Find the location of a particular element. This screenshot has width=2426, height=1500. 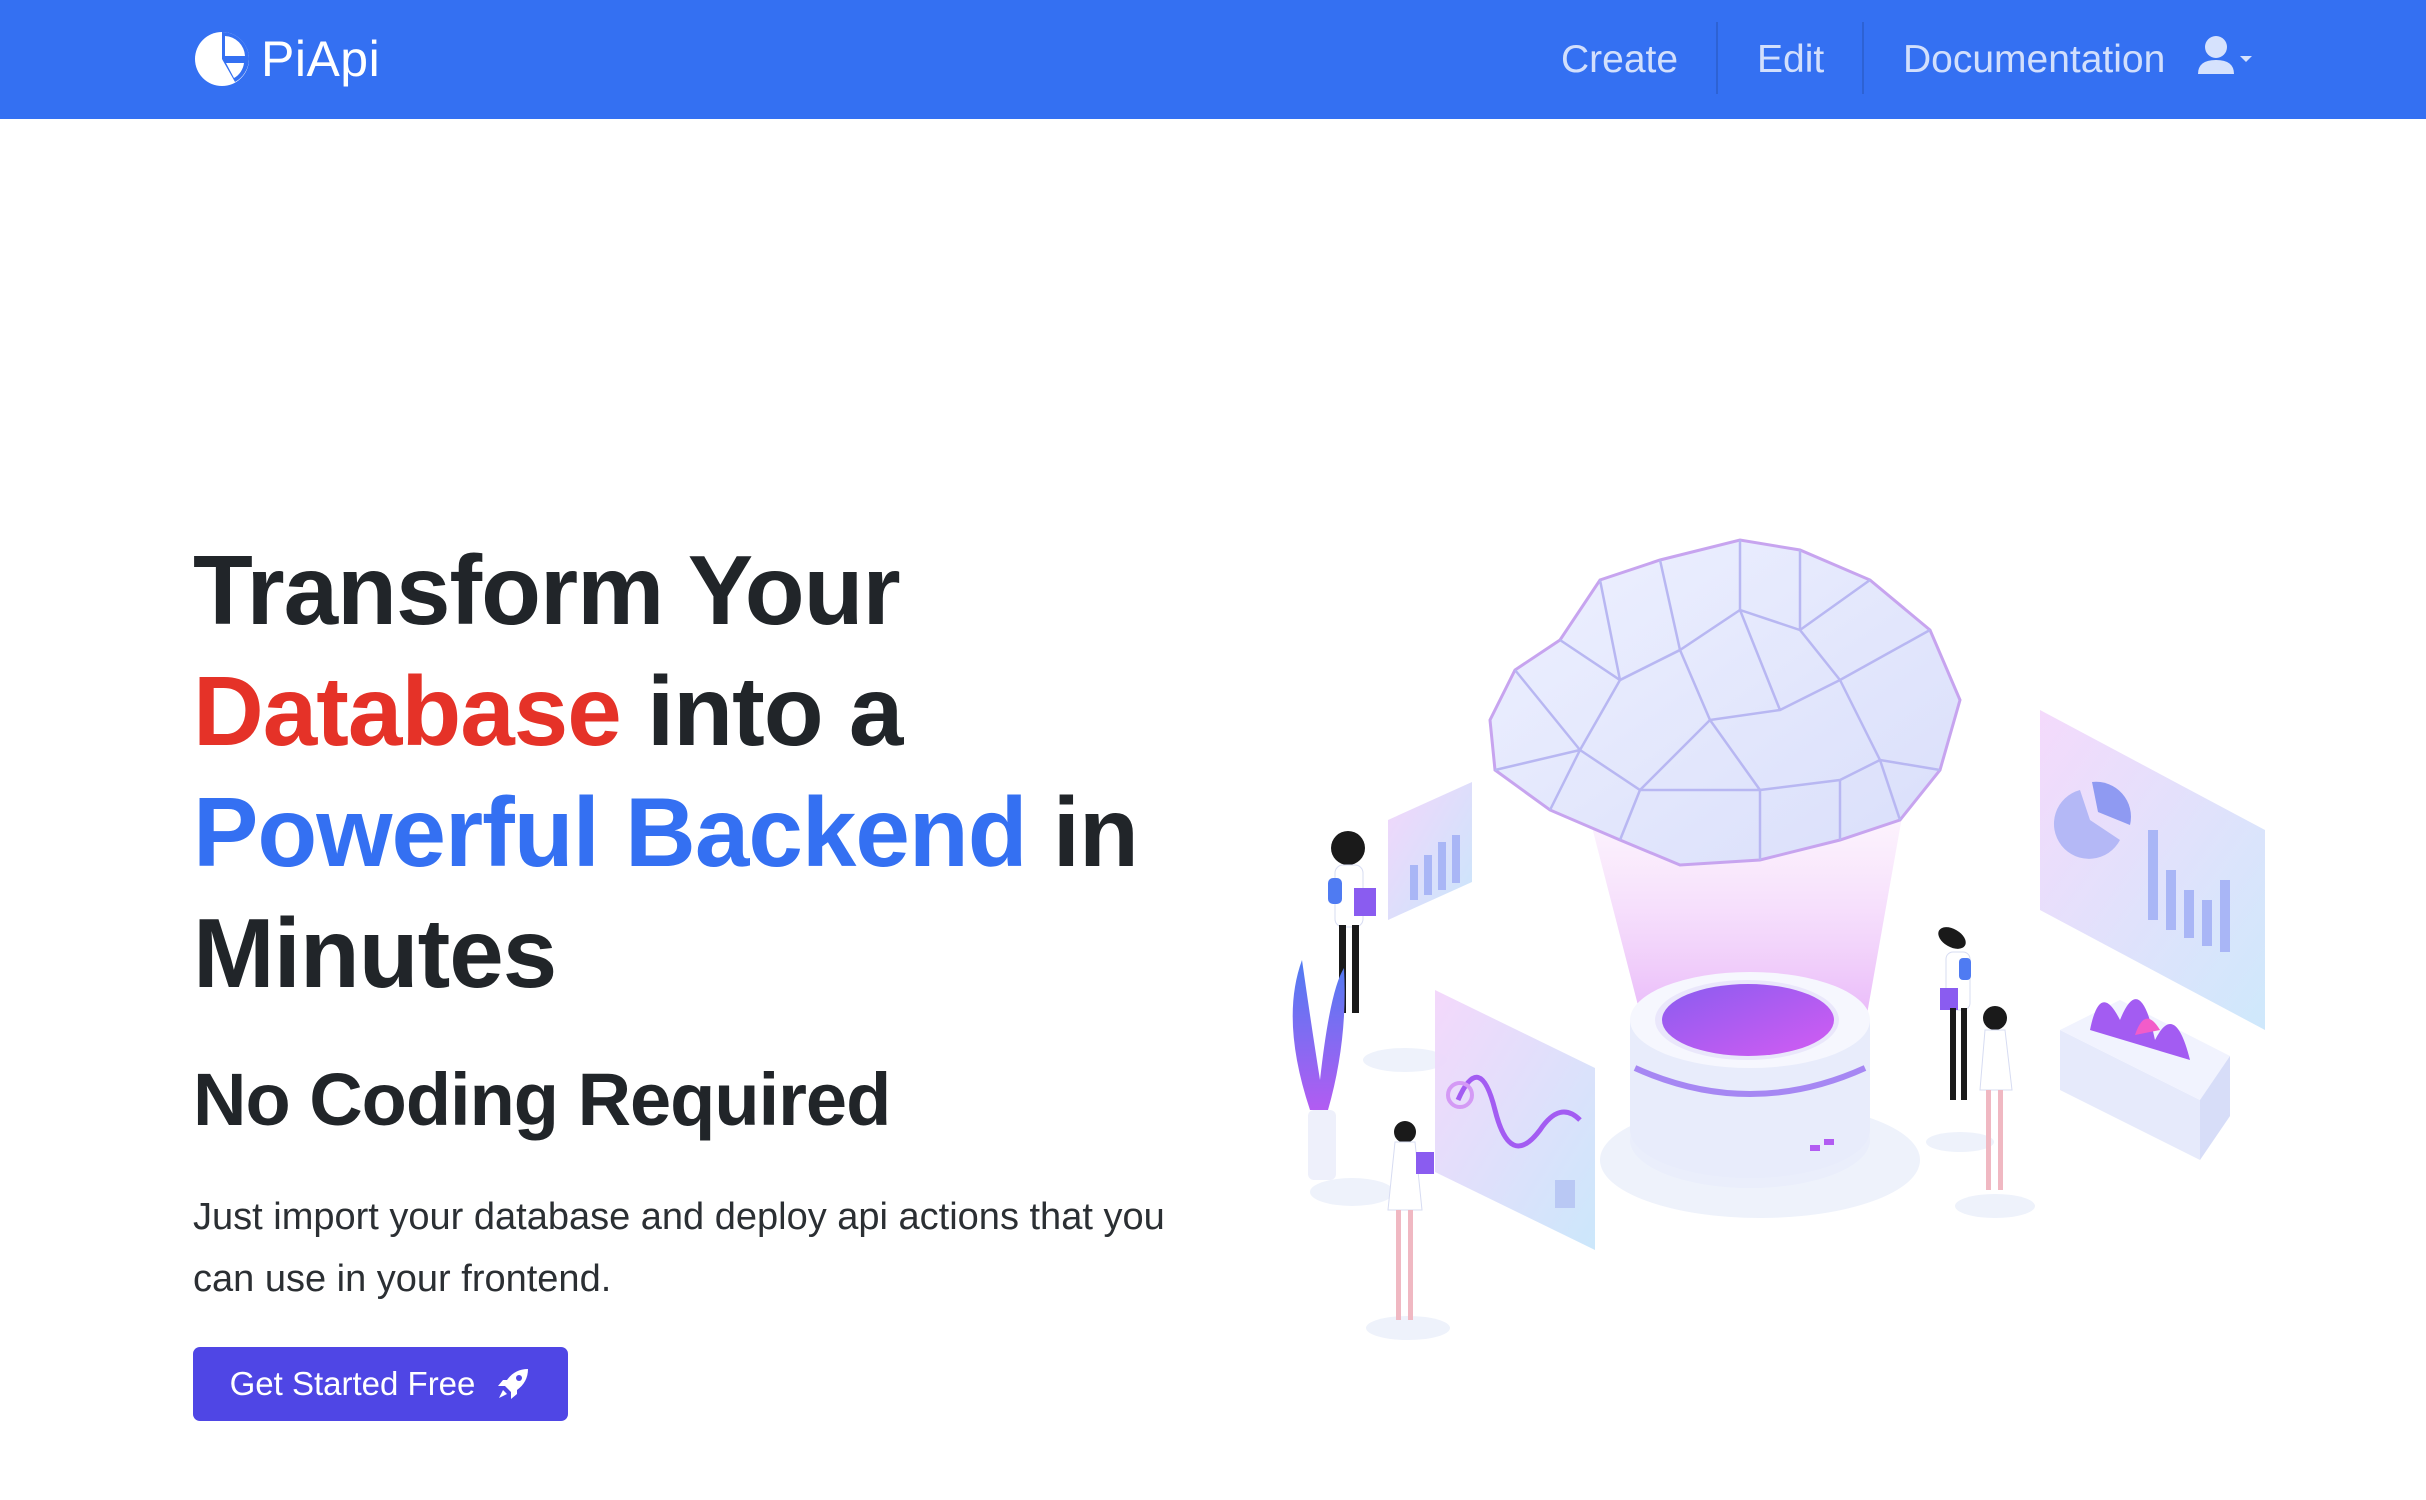

top-navbar: PiApi Create Edit Documentation is located at coordinates (1213, 59).